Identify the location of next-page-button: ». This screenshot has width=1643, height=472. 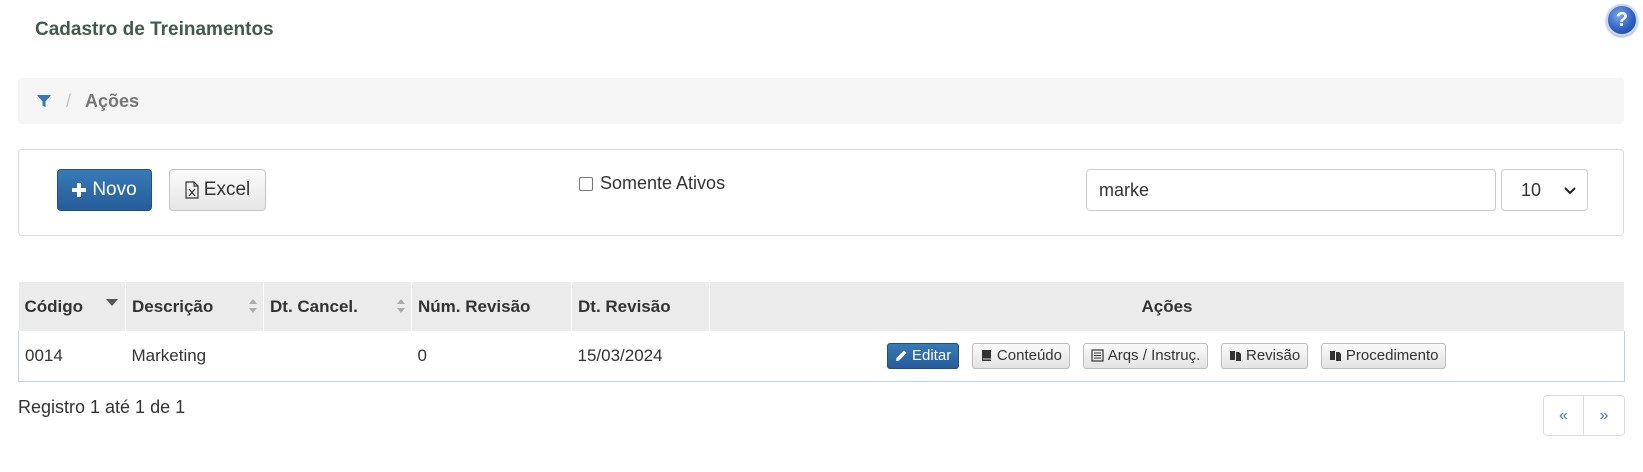
(1604, 415).